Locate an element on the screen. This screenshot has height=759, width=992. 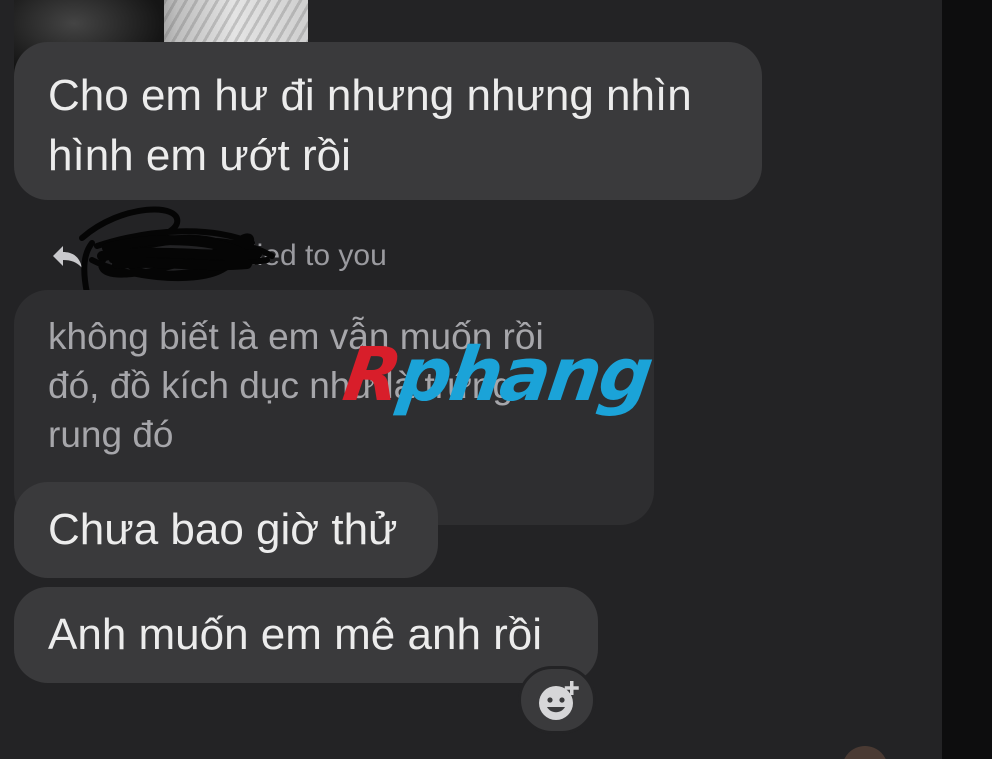
watermark-logo: Rphang is located at coordinates (497, 377).